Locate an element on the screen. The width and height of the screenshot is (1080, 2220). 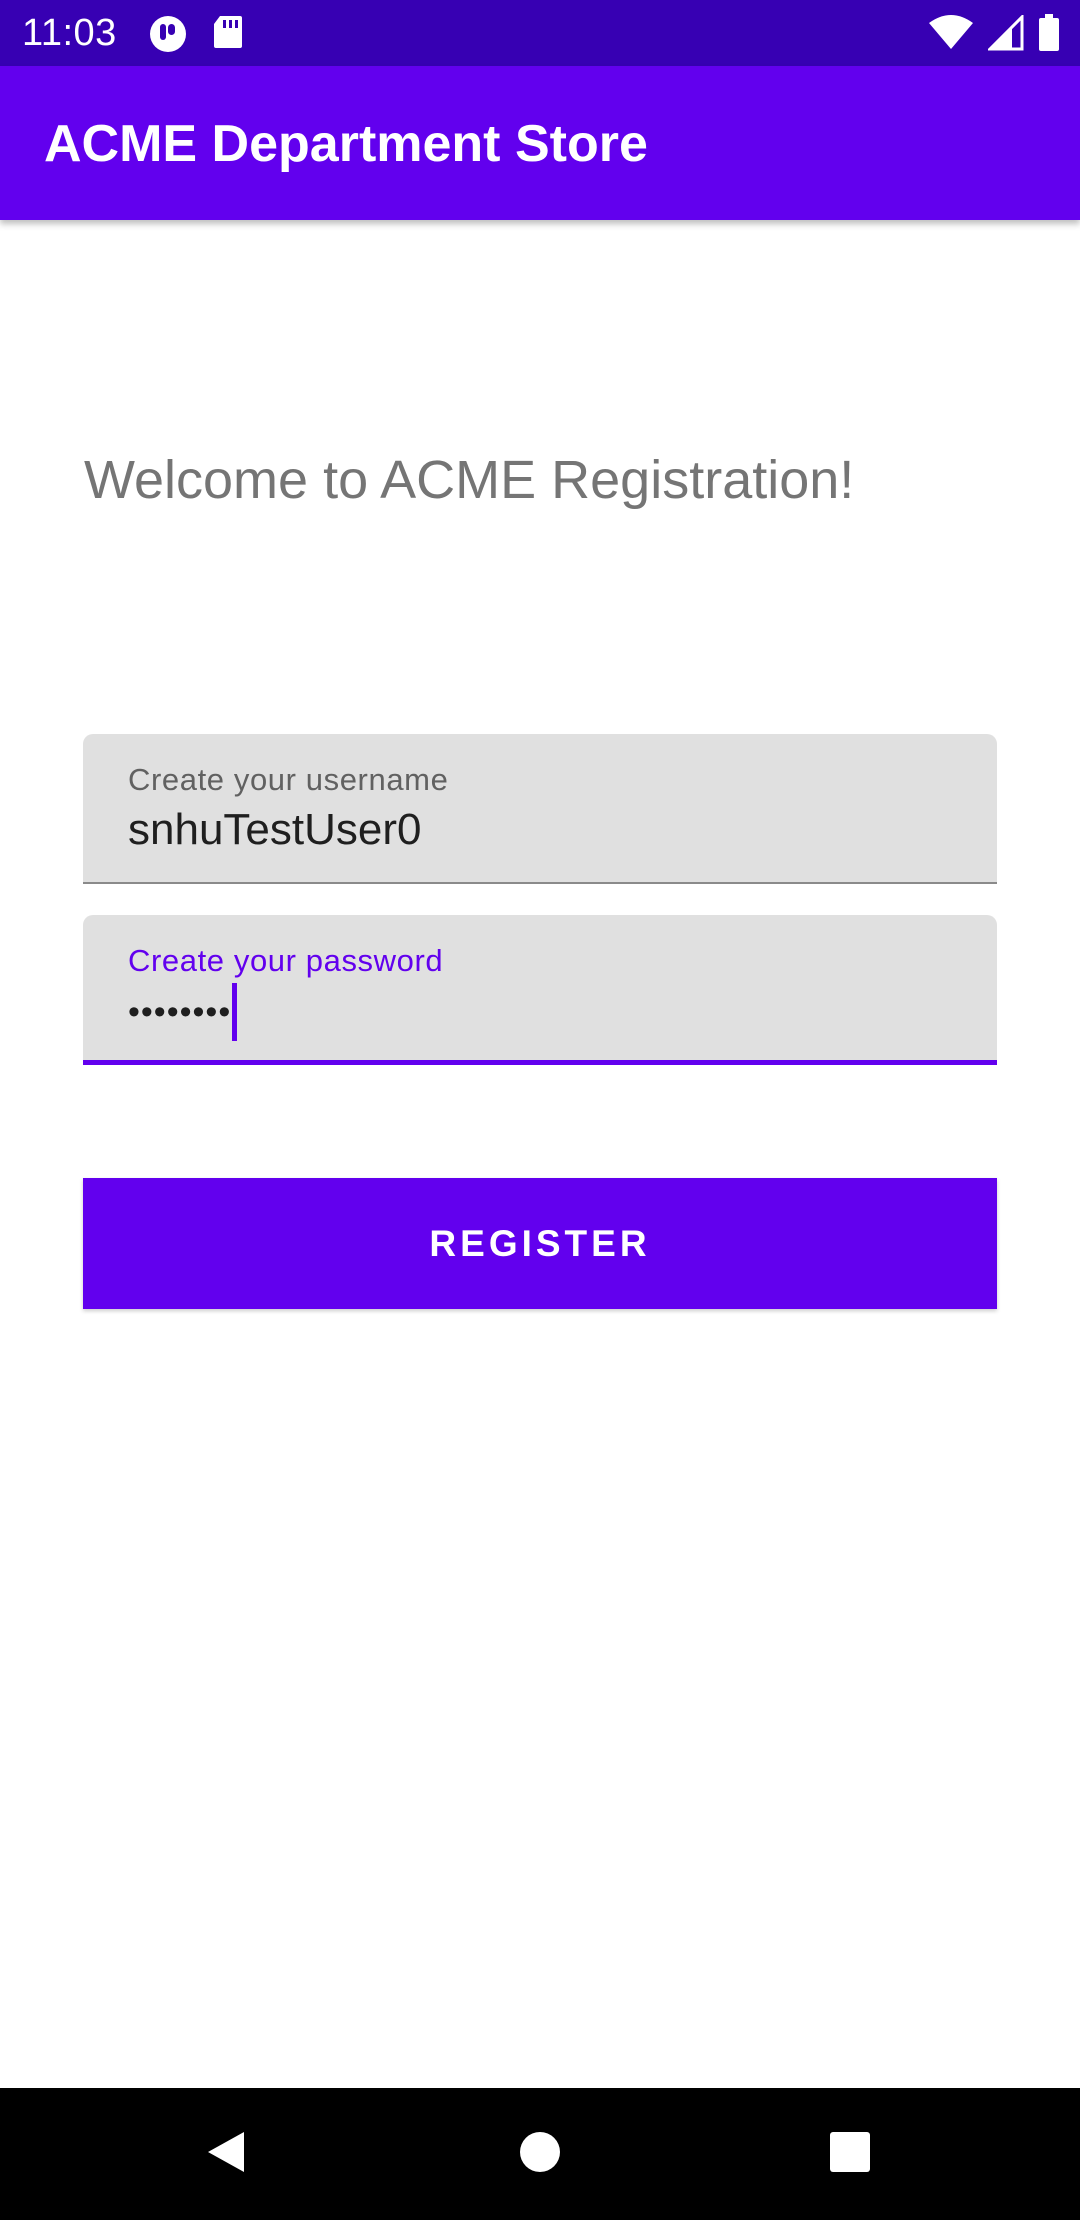
back-icon is located at coordinates (226, 2154).